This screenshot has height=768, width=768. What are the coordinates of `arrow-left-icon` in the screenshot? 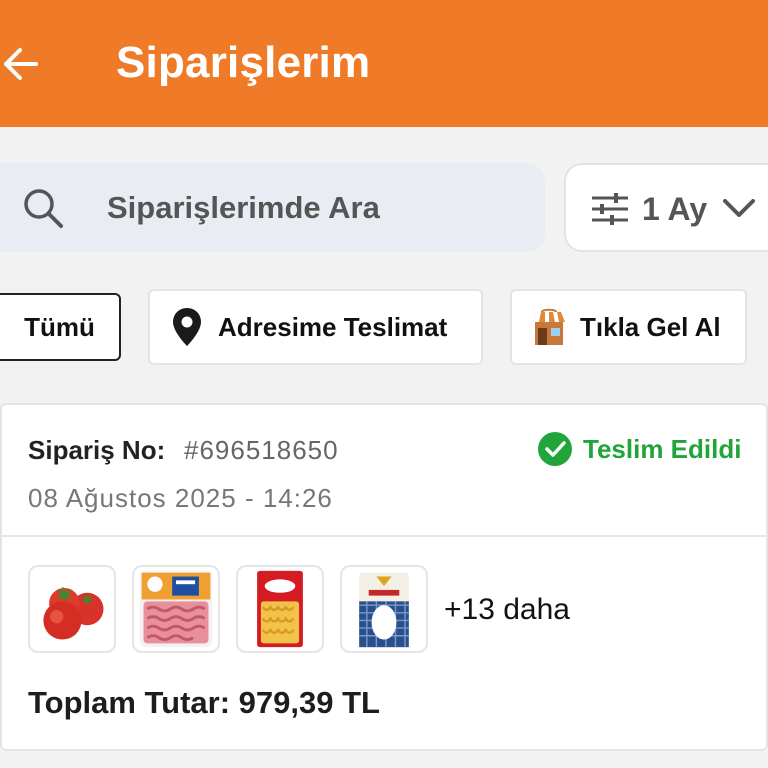 It's located at (21, 64).